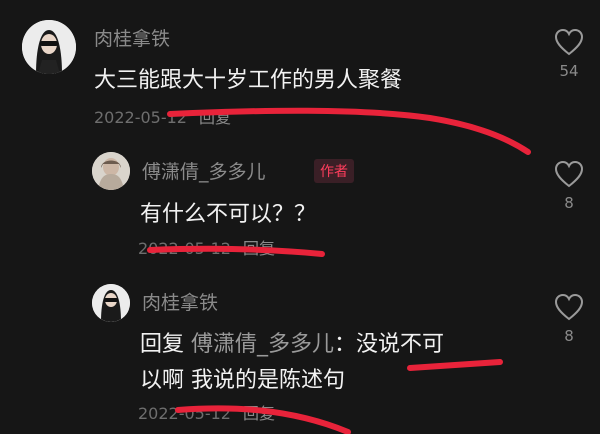 The width and height of the screenshot is (600, 434). Describe the element at coordinates (455, 365) in the screenshot. I see `annotation-stroke` at that location.